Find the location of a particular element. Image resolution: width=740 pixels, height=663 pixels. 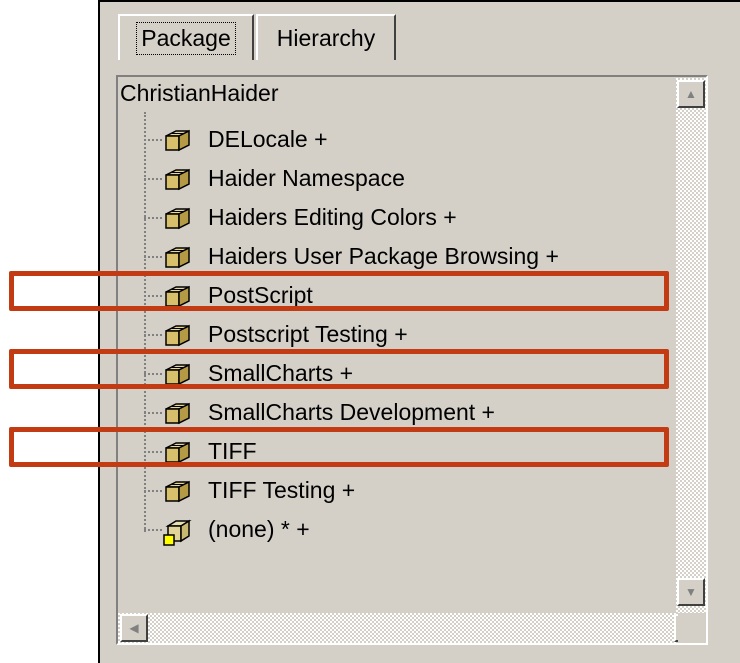

tree-item-label: DELocale + is located at coordinates (268, 139).